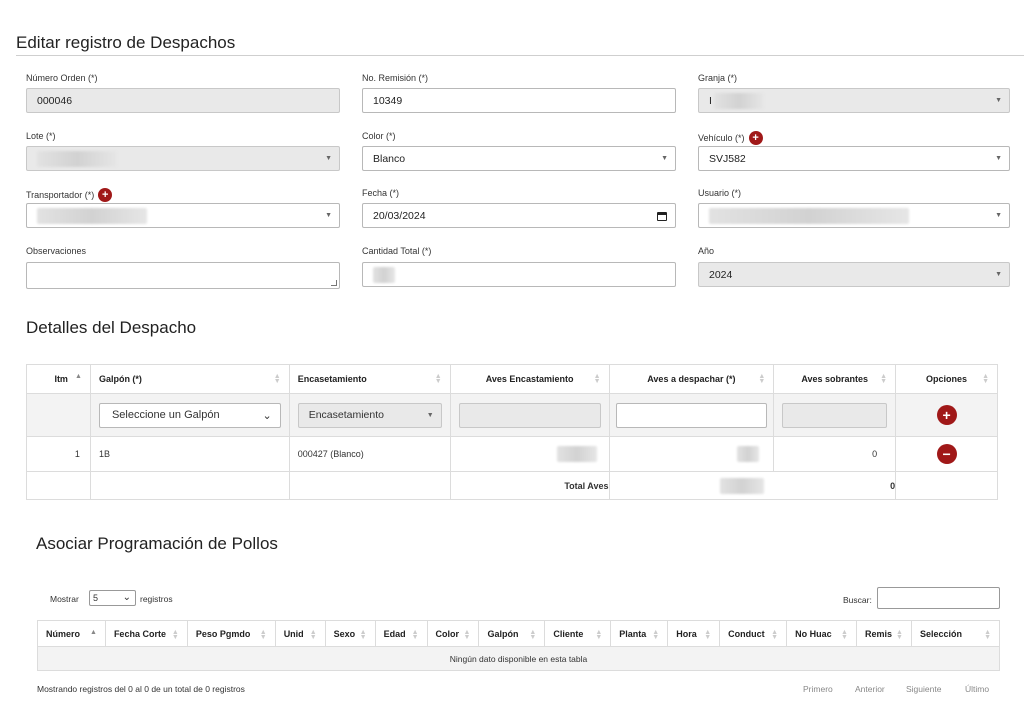 Image resolution: width=1024 pixels, height=705 pixels. I want to click on col-conduct: Conduct ▲ ▼, so click(753, 633).